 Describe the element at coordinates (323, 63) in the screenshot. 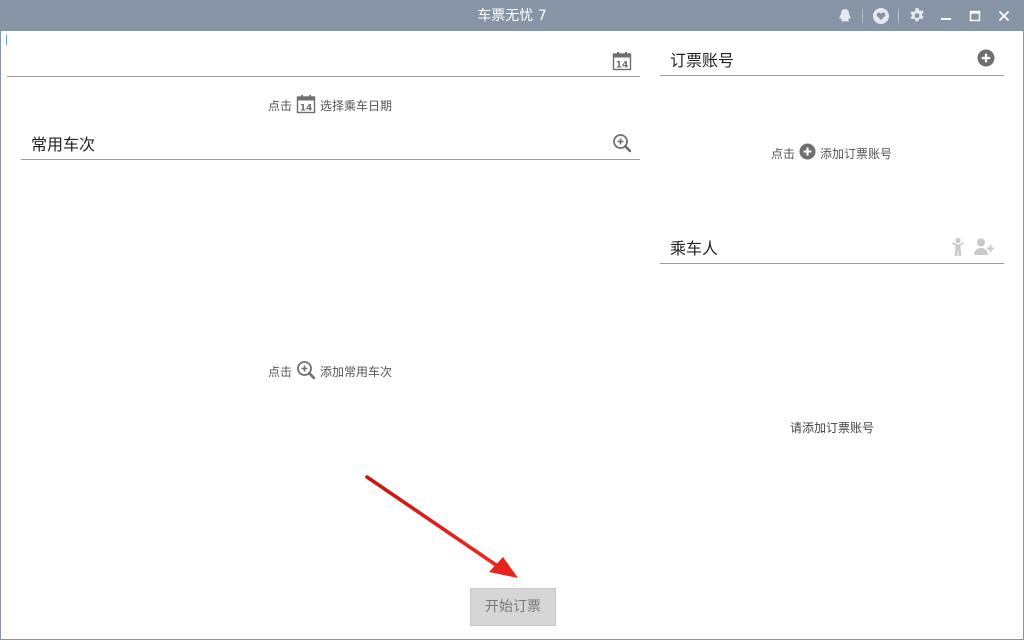

I see `travel-date-field: 14` at that location.